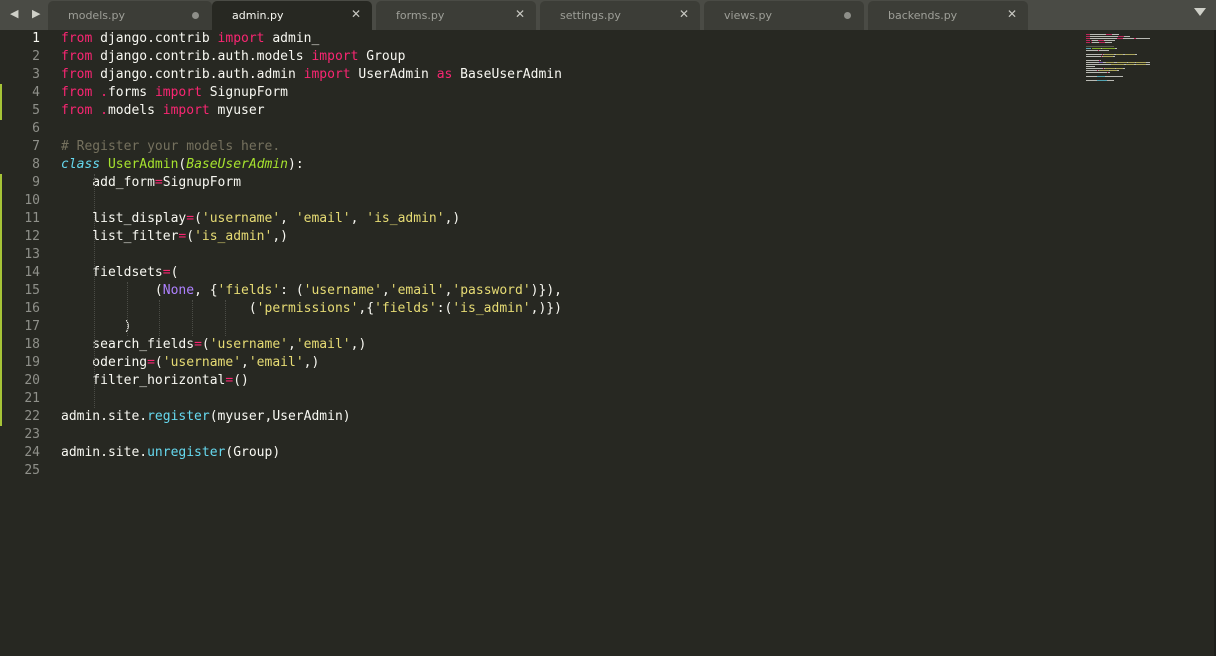 This screenshot has height=656, width=1216. Describe the element at coordinates (32, 434) in the screenshot. I see `line-number: 23` at that location.